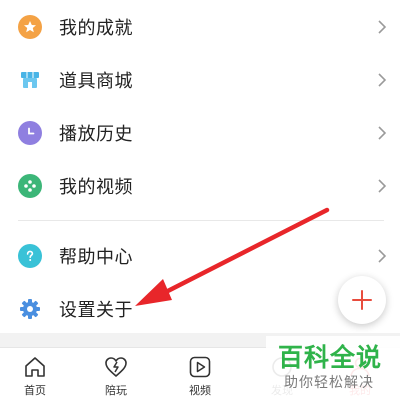  I want to click on home-icon, so click(35, 367).